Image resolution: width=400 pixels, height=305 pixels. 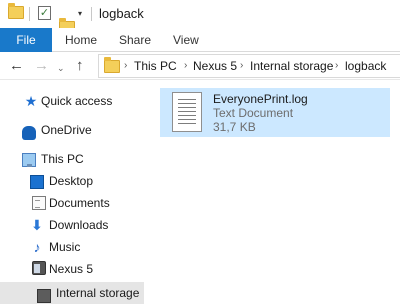 I want to click on nav-item-music: ♪ Music, so click(x=80, y=247).